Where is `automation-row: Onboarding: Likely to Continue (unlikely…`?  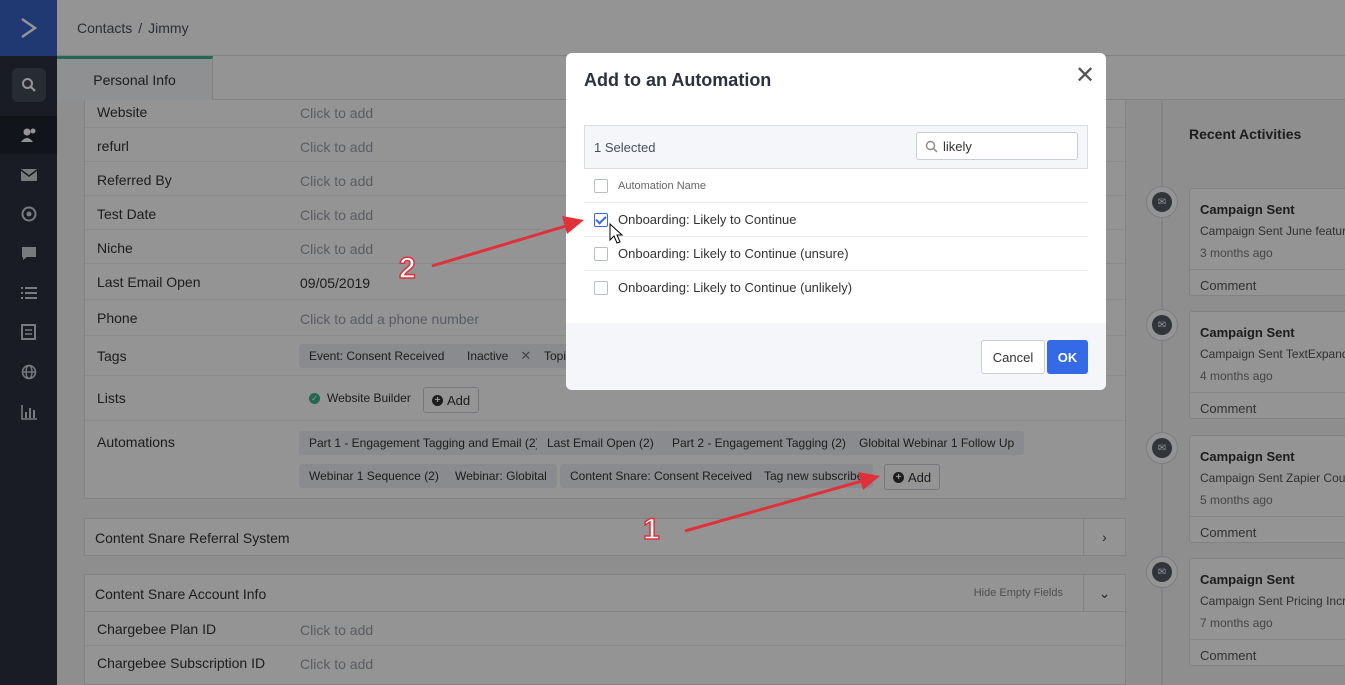 automation-row: Onboarding: Likely to Continue (unlikely… is located at coordinates (836, 288).